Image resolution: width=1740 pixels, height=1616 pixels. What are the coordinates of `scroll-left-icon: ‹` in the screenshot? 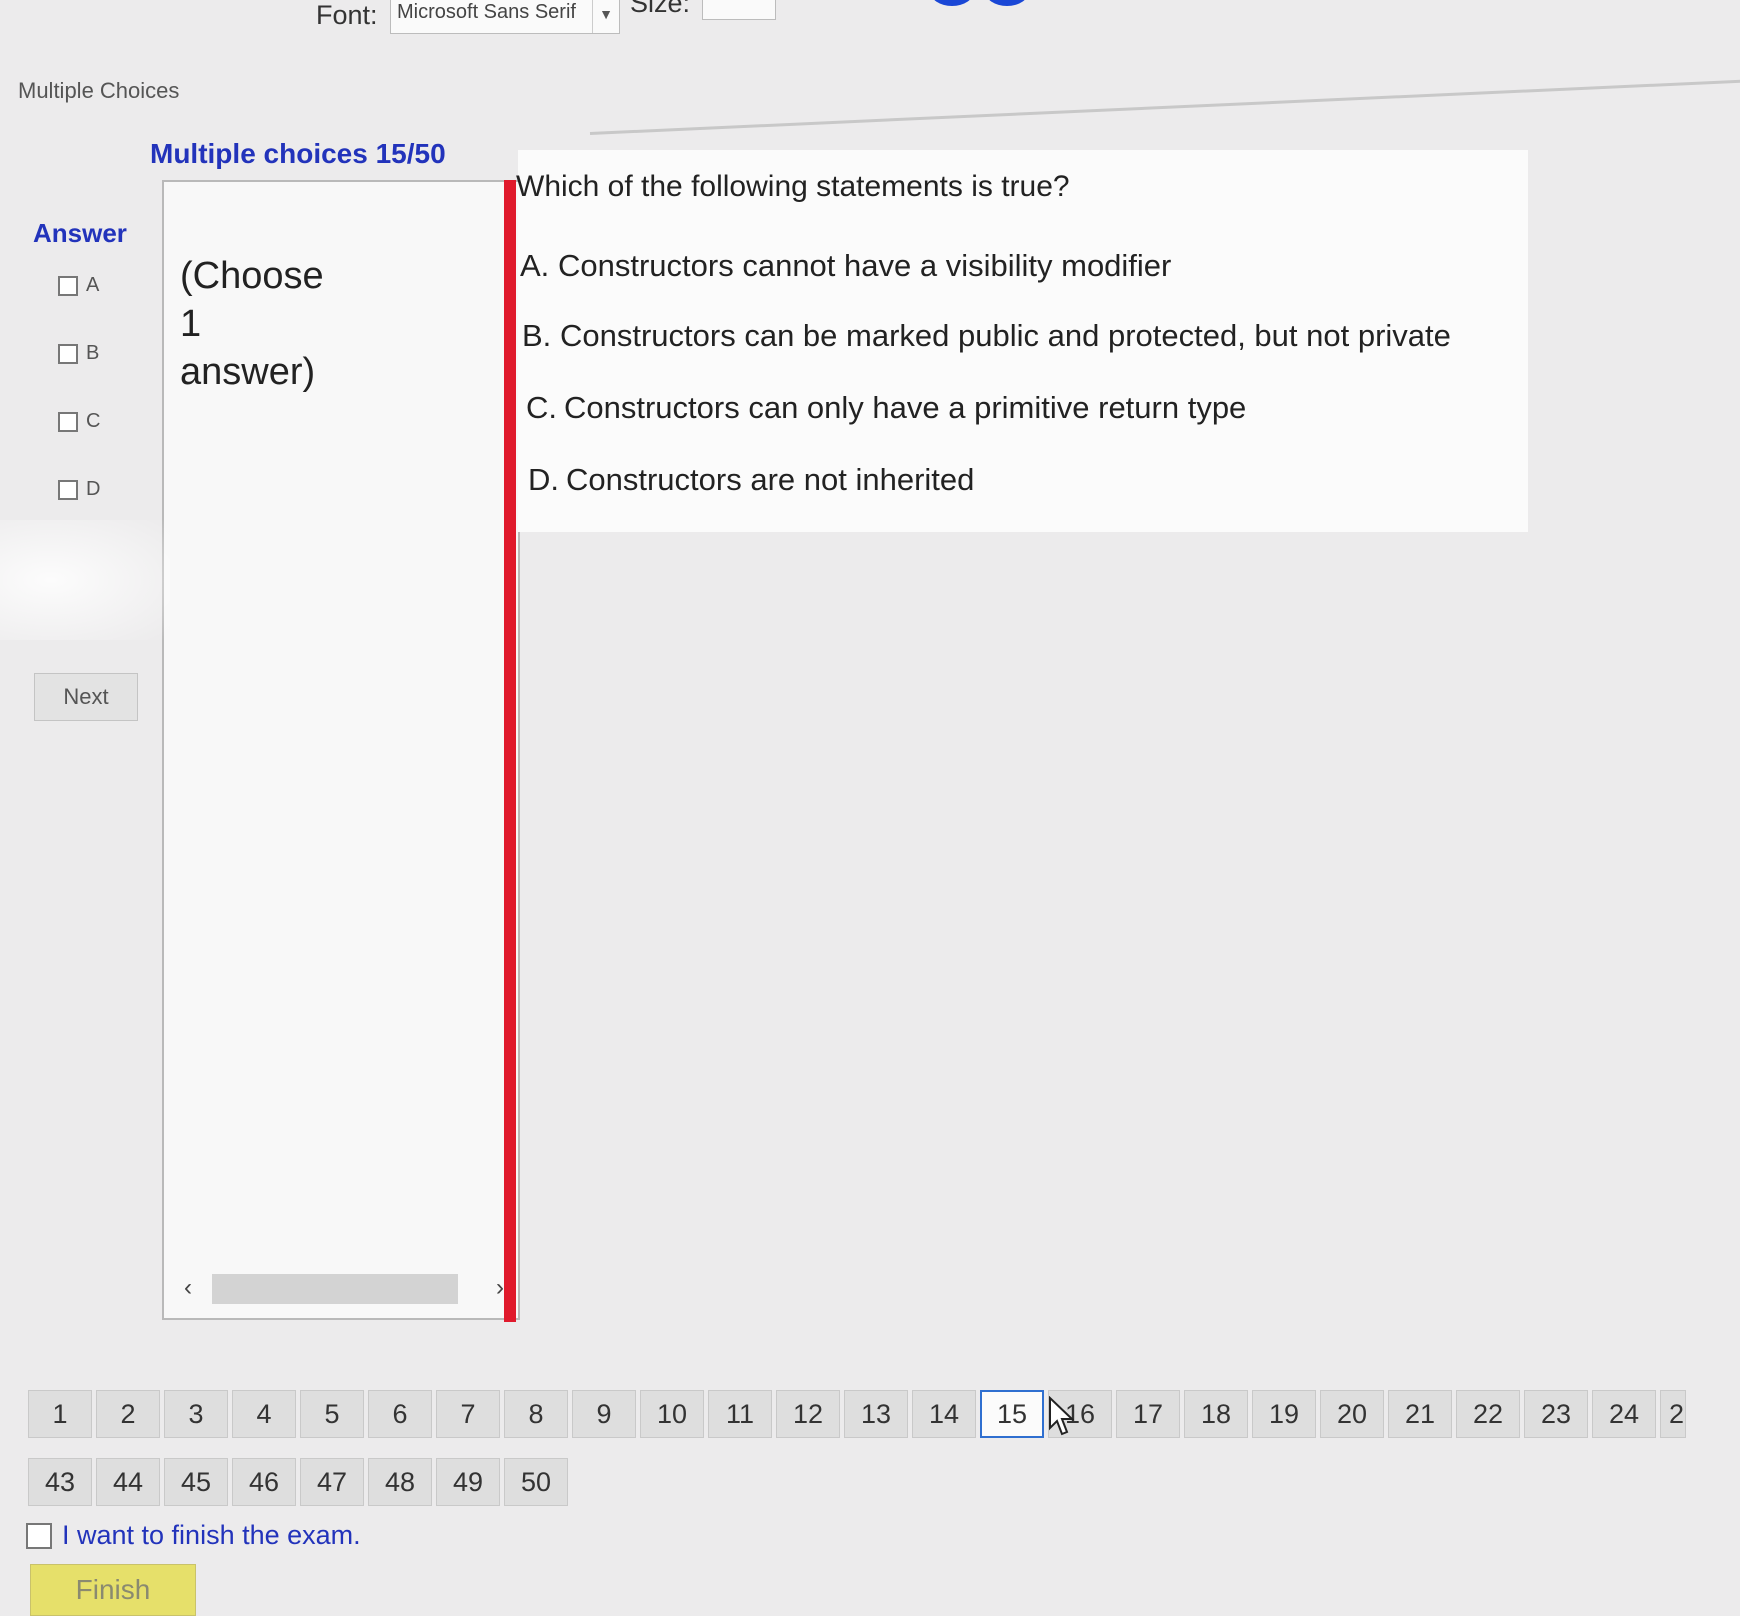 It's located at (188, 1288).